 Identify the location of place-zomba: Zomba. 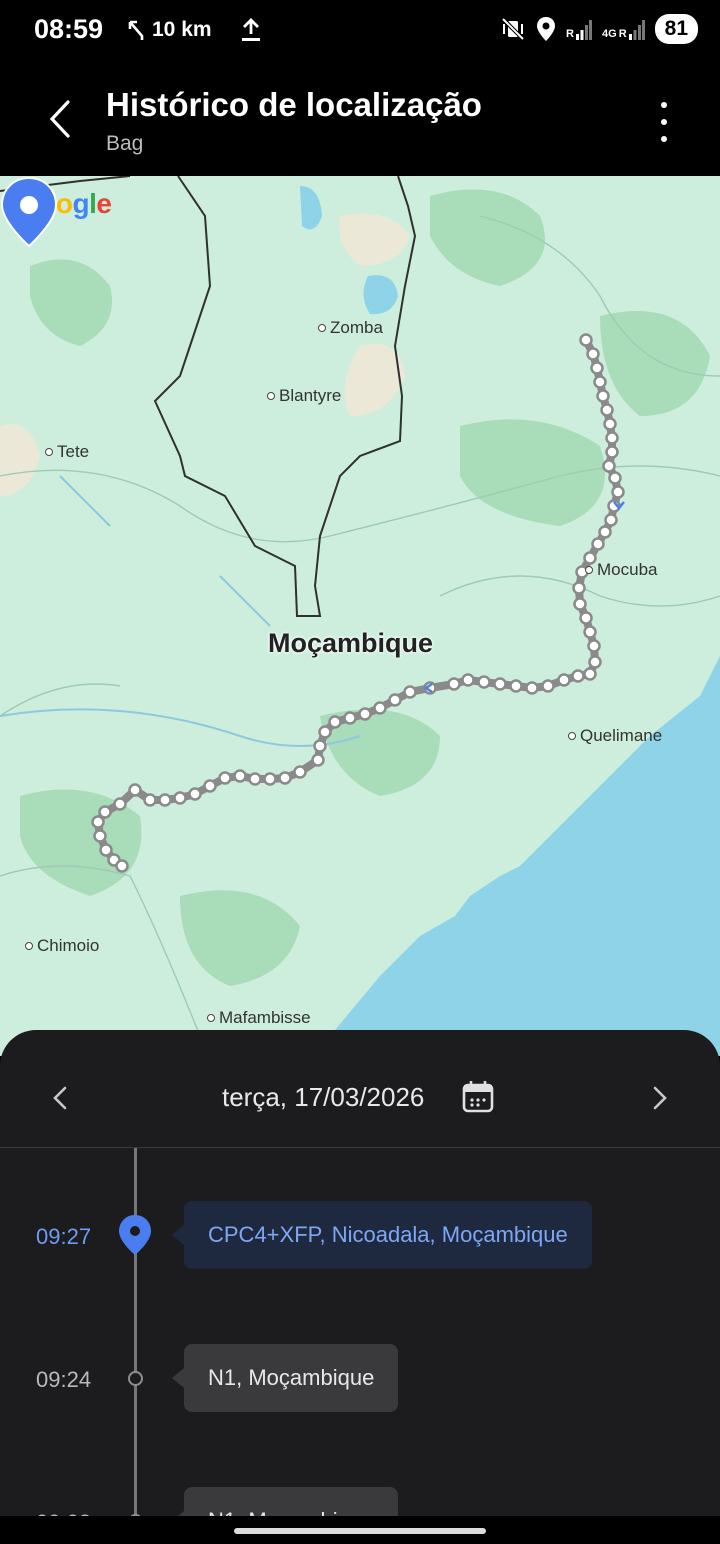
(350, 328).